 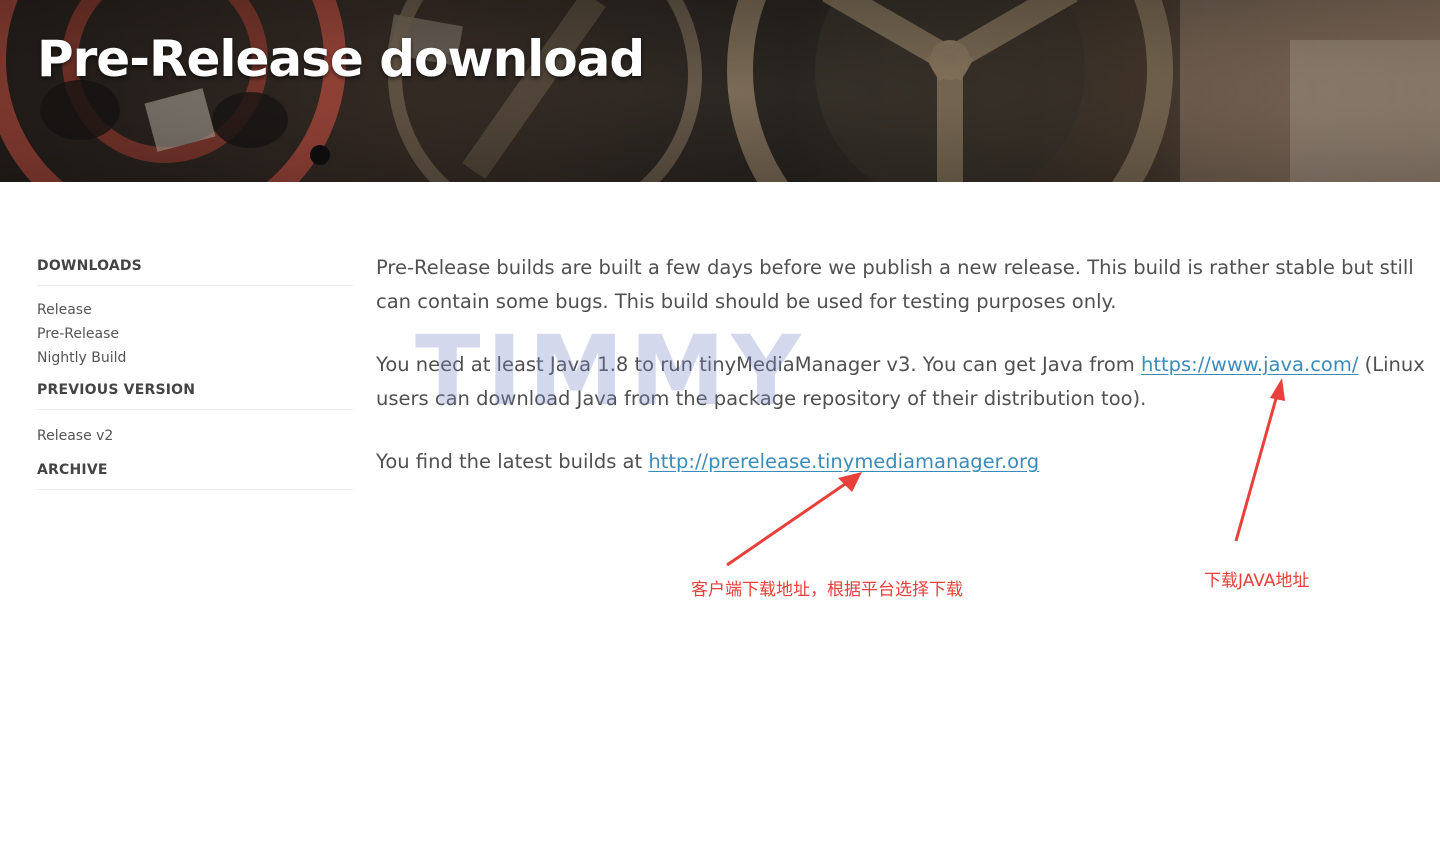 I want to click on sidebar-list-downloads: Release Pre-Release Nightly Build, so click(x=195, y=334).